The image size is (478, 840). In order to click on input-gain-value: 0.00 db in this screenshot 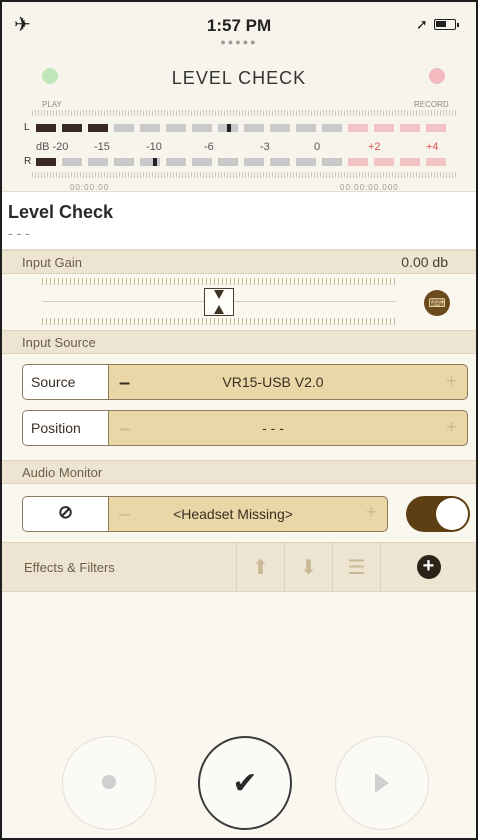, I will do `click(424, 262)`.